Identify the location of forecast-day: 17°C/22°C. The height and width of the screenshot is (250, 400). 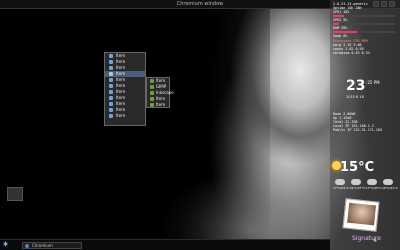
(341, 184).